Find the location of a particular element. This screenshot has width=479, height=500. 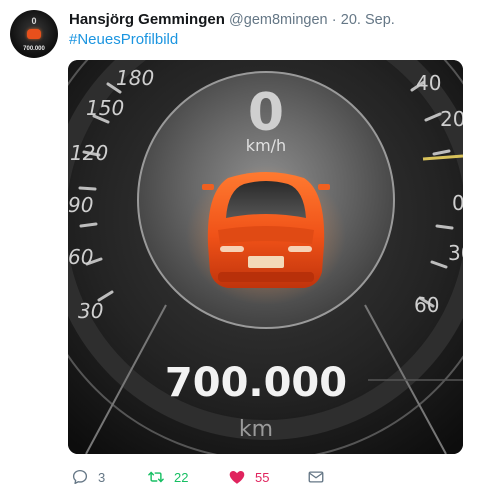

avatar-odometer: 700.000 is located at coordinates (34, 49).